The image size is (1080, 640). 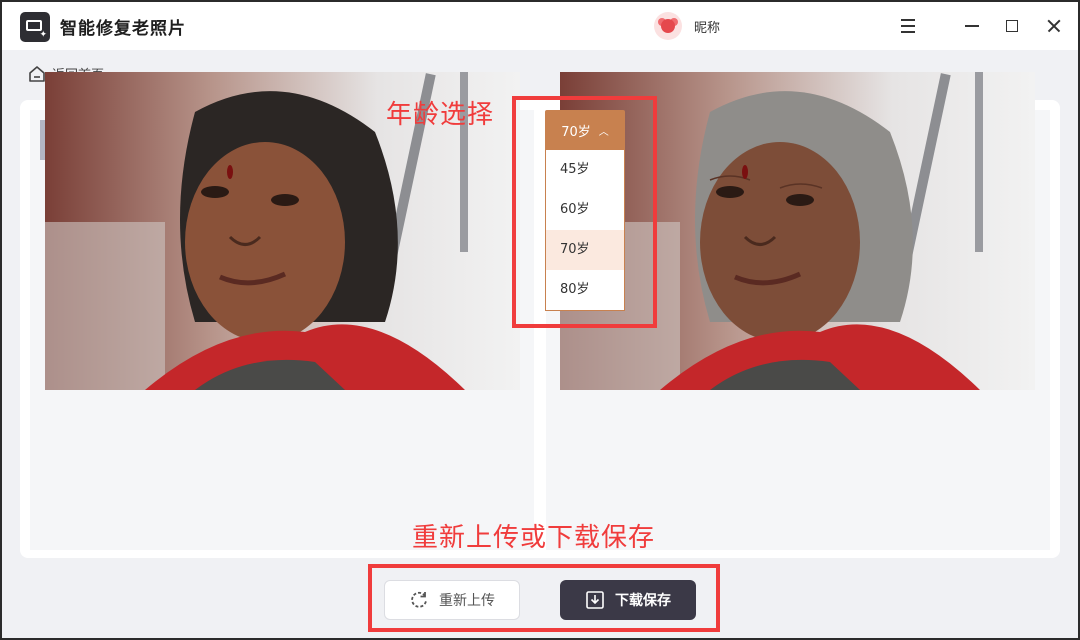 I want to click on app-logo-icon: ✦, so click(x=35, y=27).